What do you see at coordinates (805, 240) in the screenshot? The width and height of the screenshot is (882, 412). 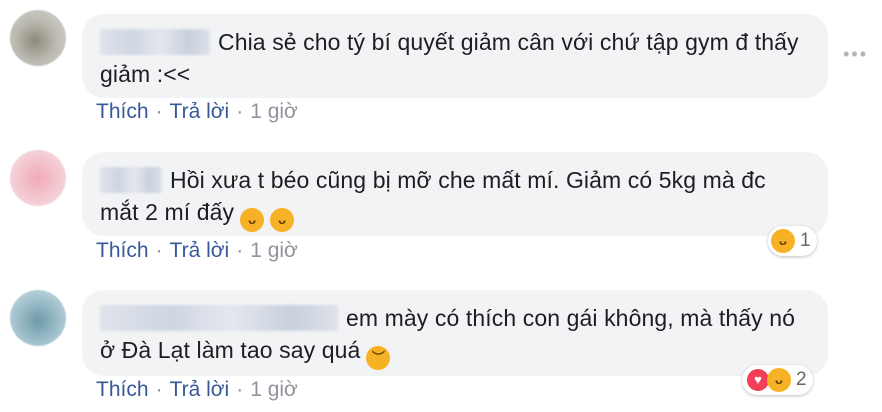 I see `reaction-count: 1` at bounding box center [805, 240].